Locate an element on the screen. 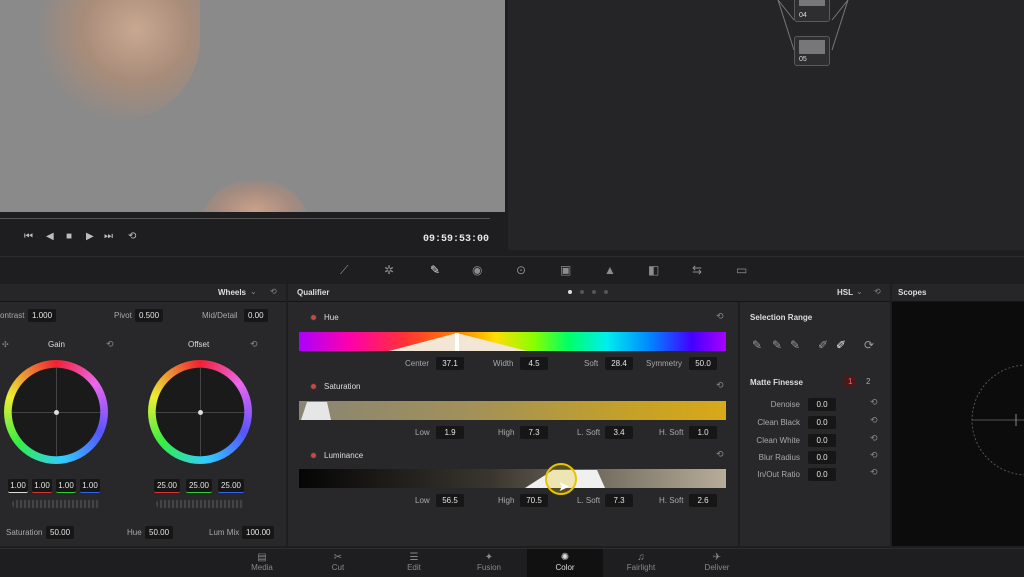 The width and height of the screenshot is (1024, 577). hue-field: 50.00 is located at coordinates (159, 532).